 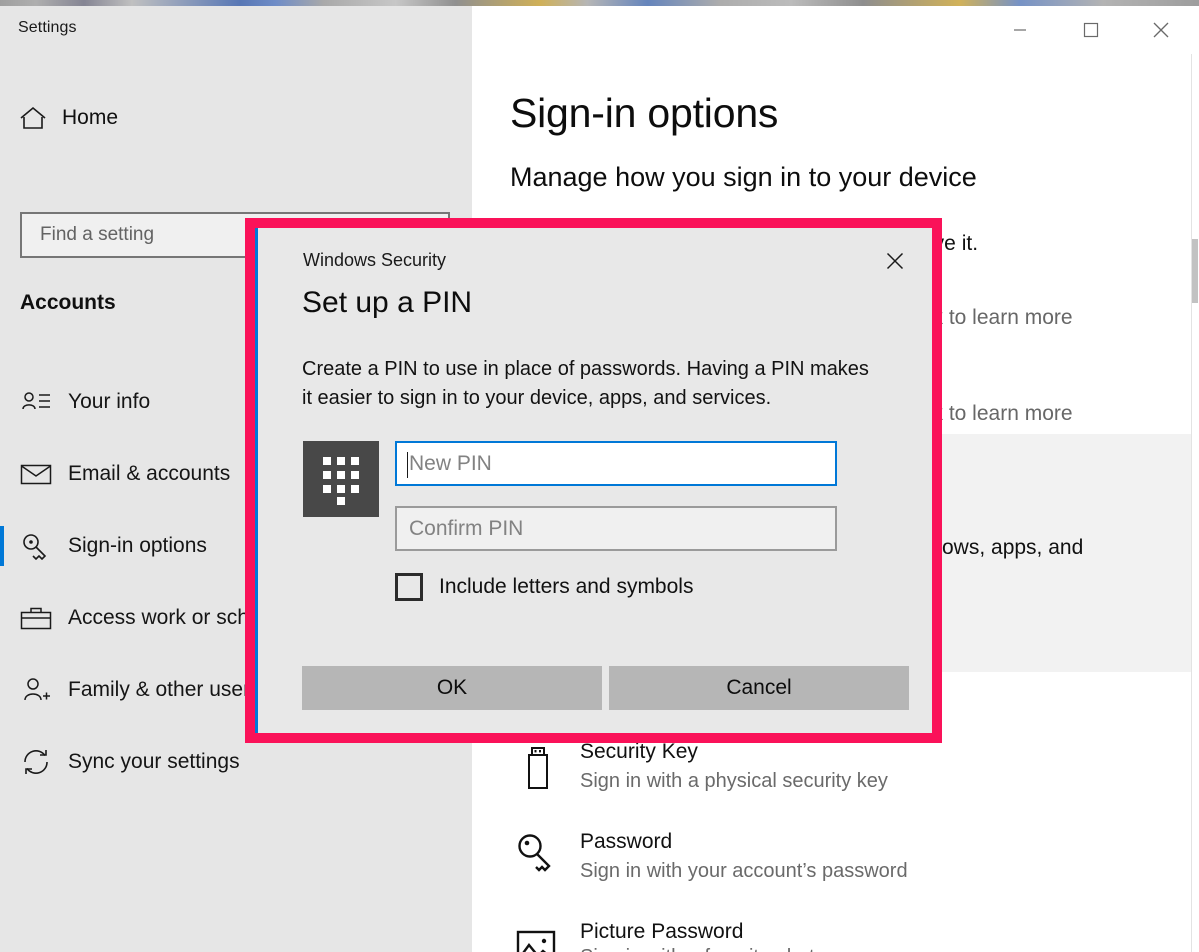 What do you see at coordinates (149, 473) in the screenshot?
I see `sidebar-item-email-accounts-label: Email & accounts` at bounding box center [149, 473].